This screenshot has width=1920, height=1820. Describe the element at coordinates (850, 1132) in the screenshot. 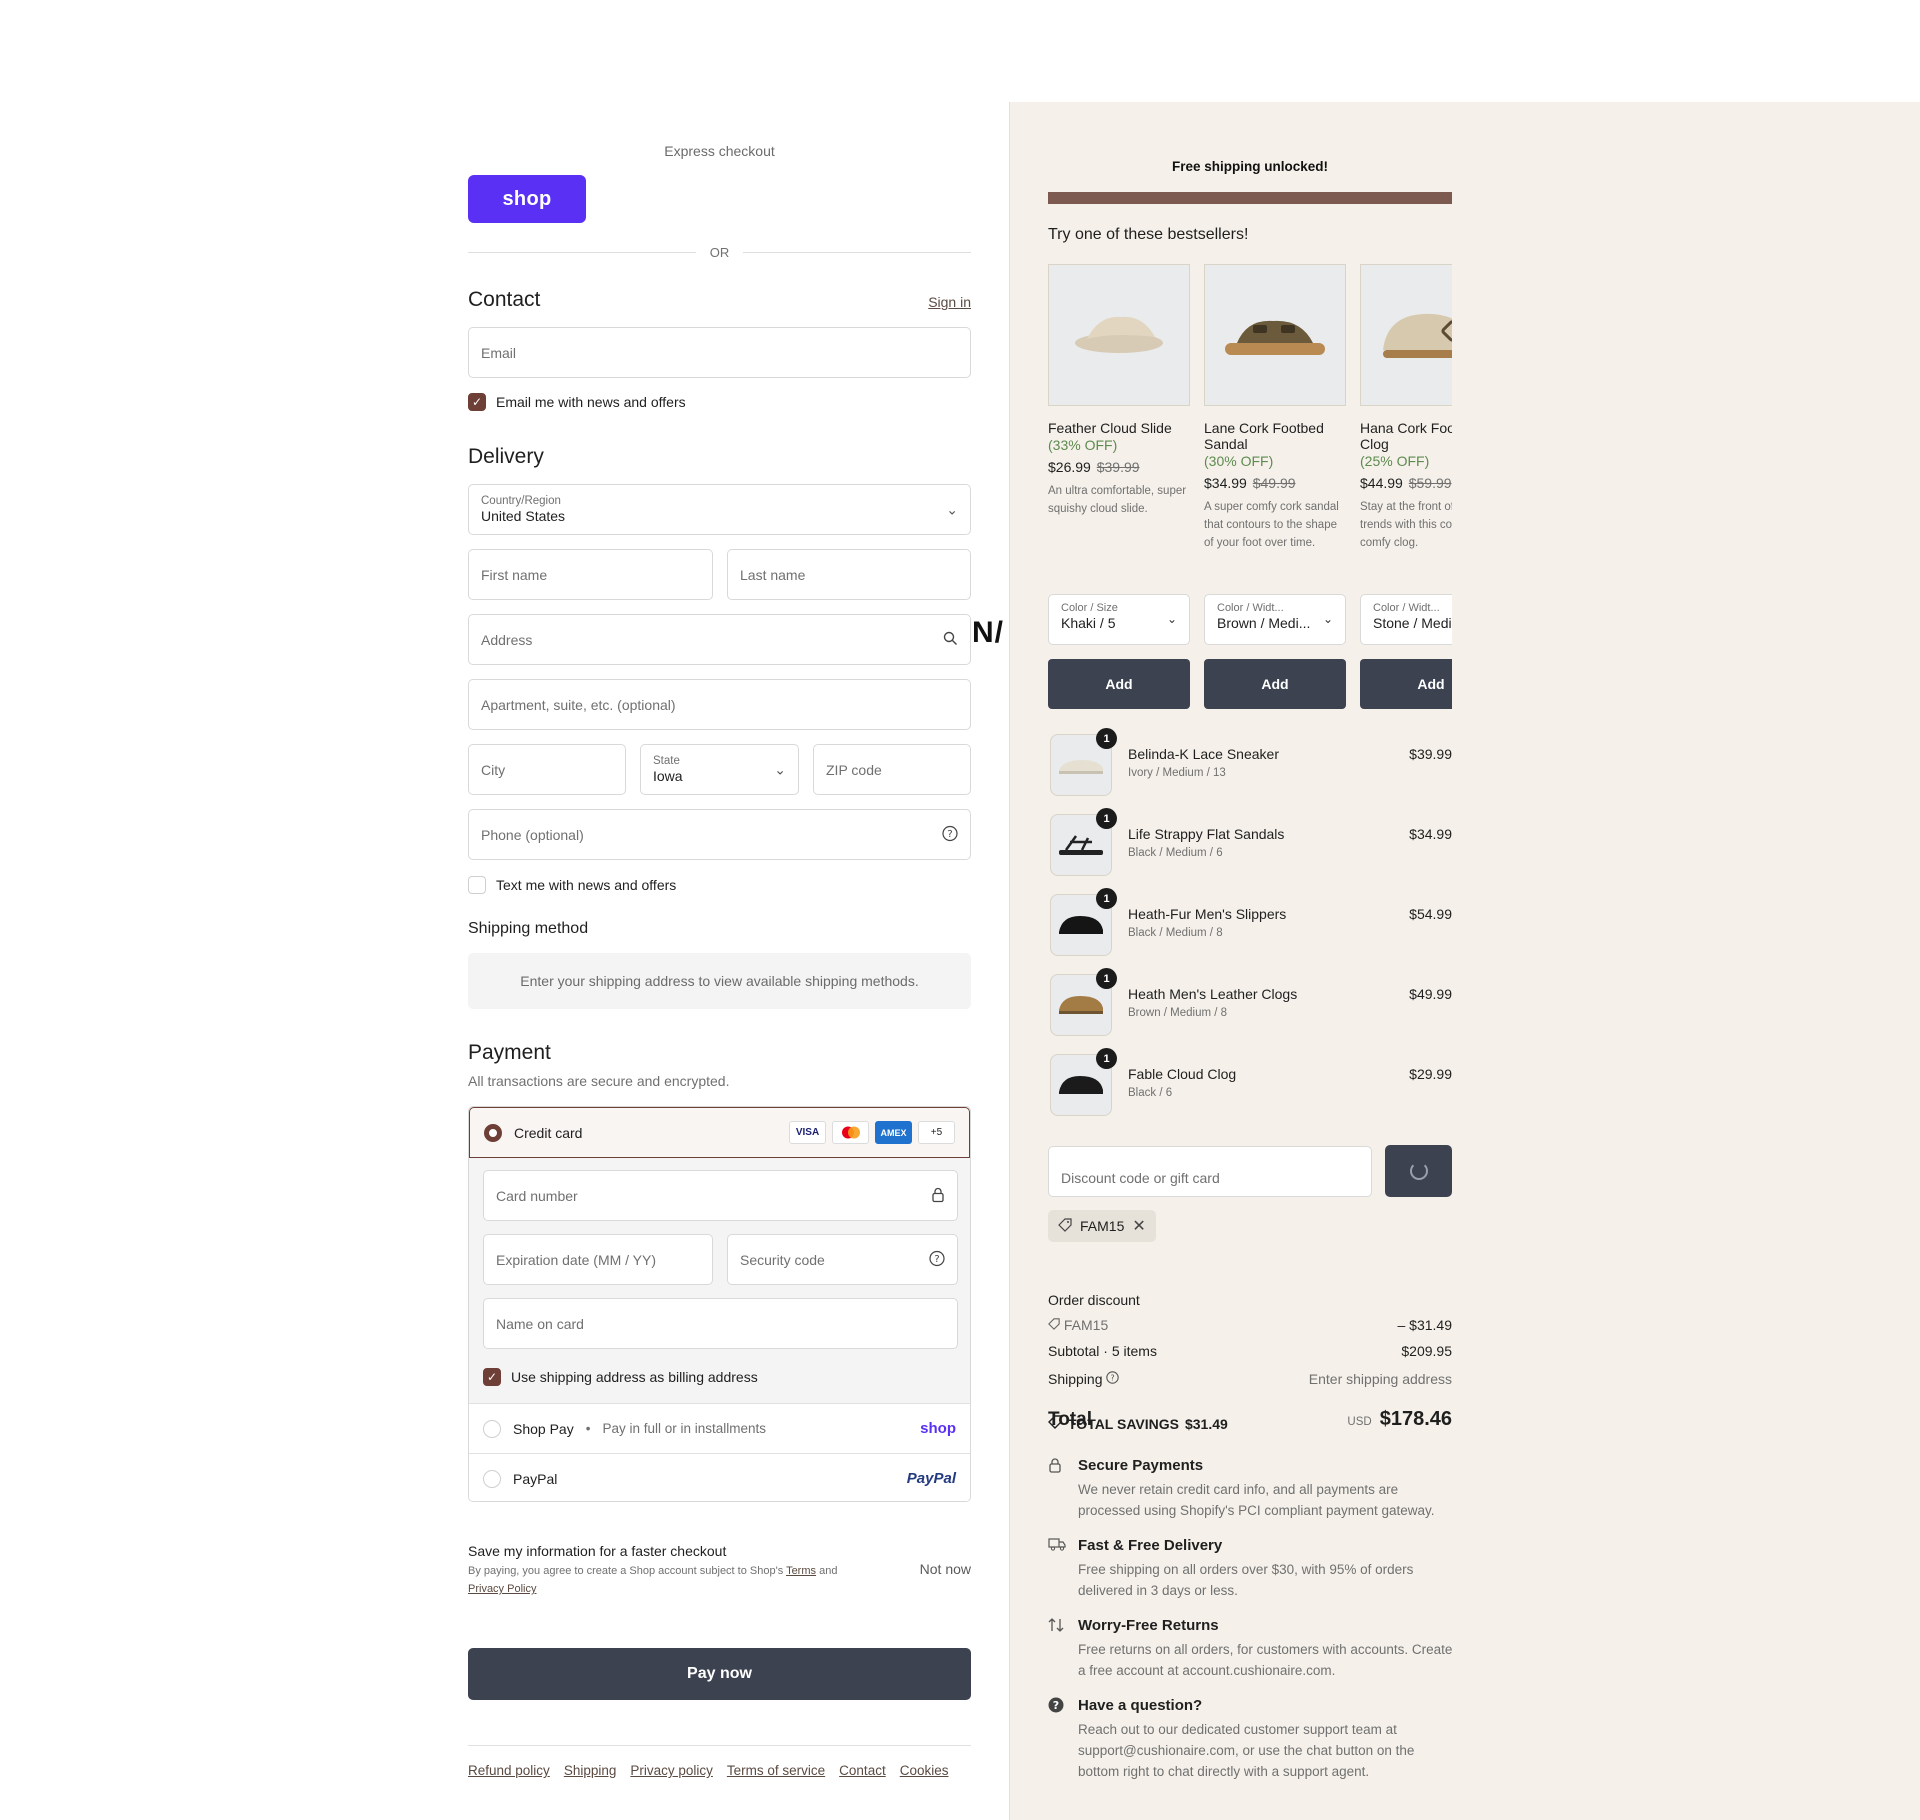

I see `mastercard-icon` at that location.